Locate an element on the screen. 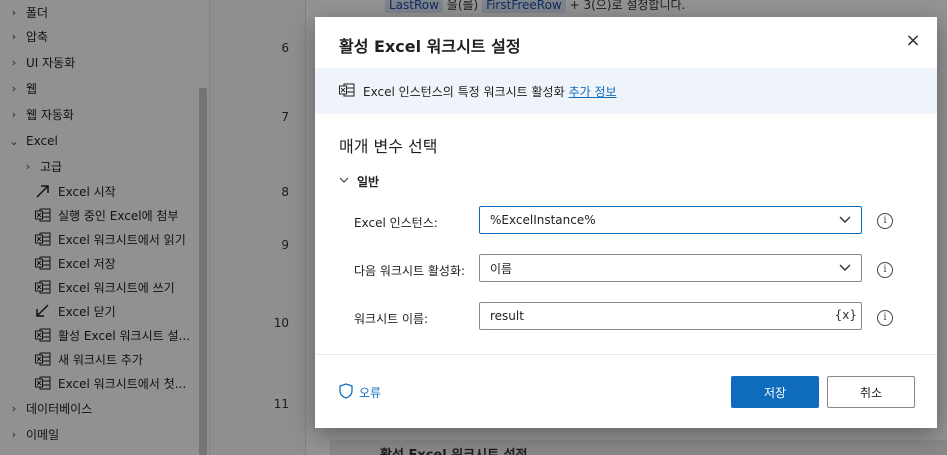  info-bar: Excel 인스턴스의 특정 워크시트 활성화 추가 정보 is located at coordinates (626, 91).